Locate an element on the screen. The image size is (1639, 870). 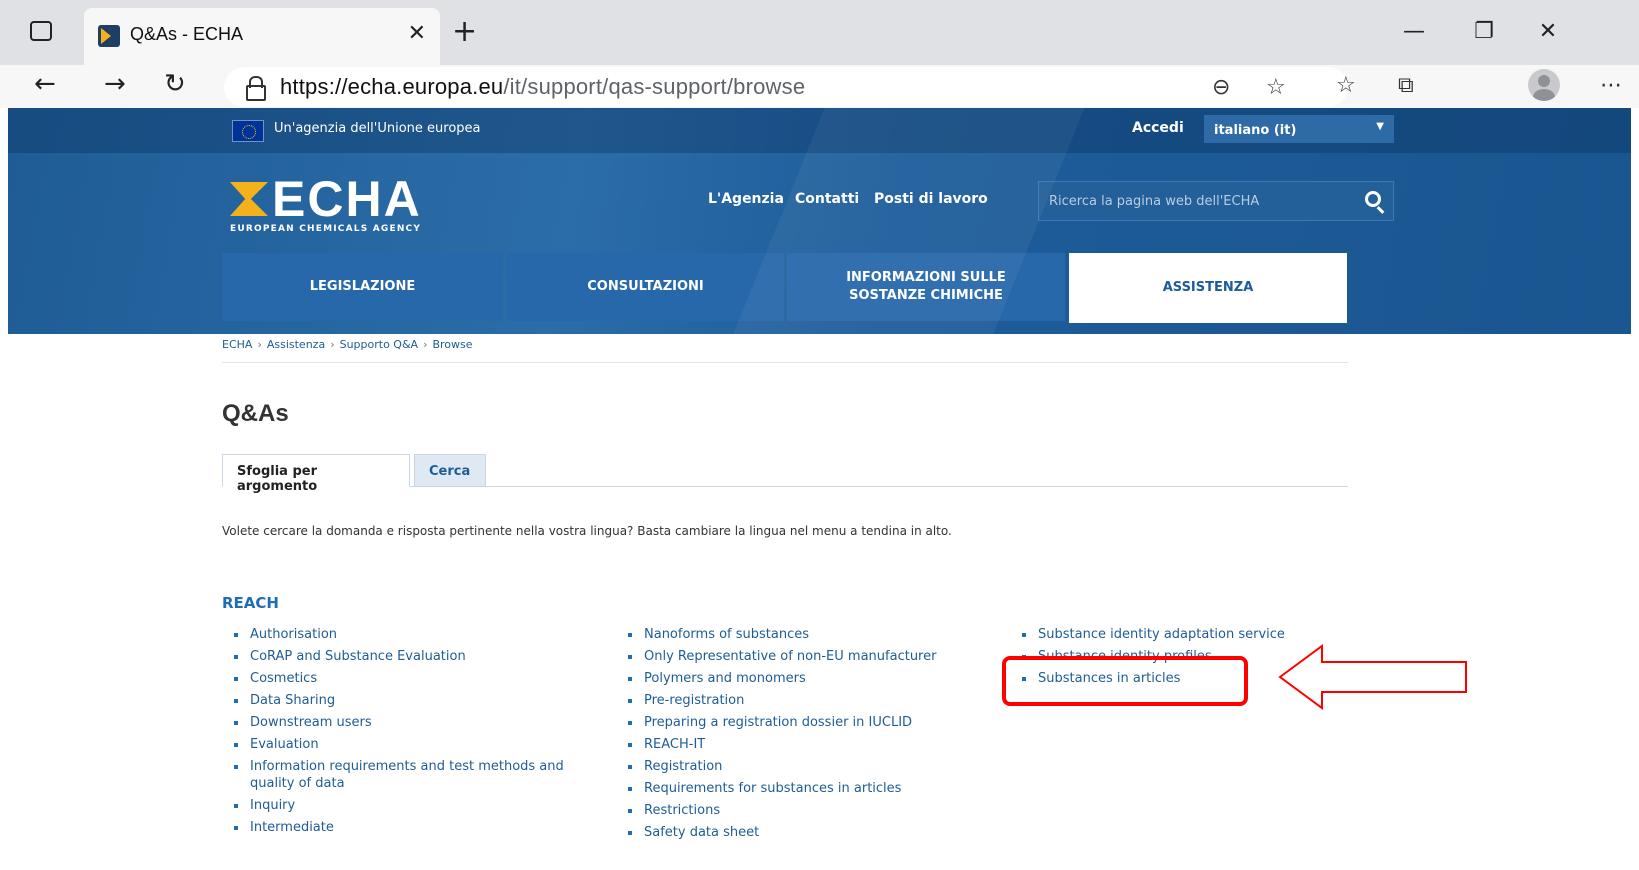
chevron-down-icon: ▼ is located at coordinates (1380, 126).